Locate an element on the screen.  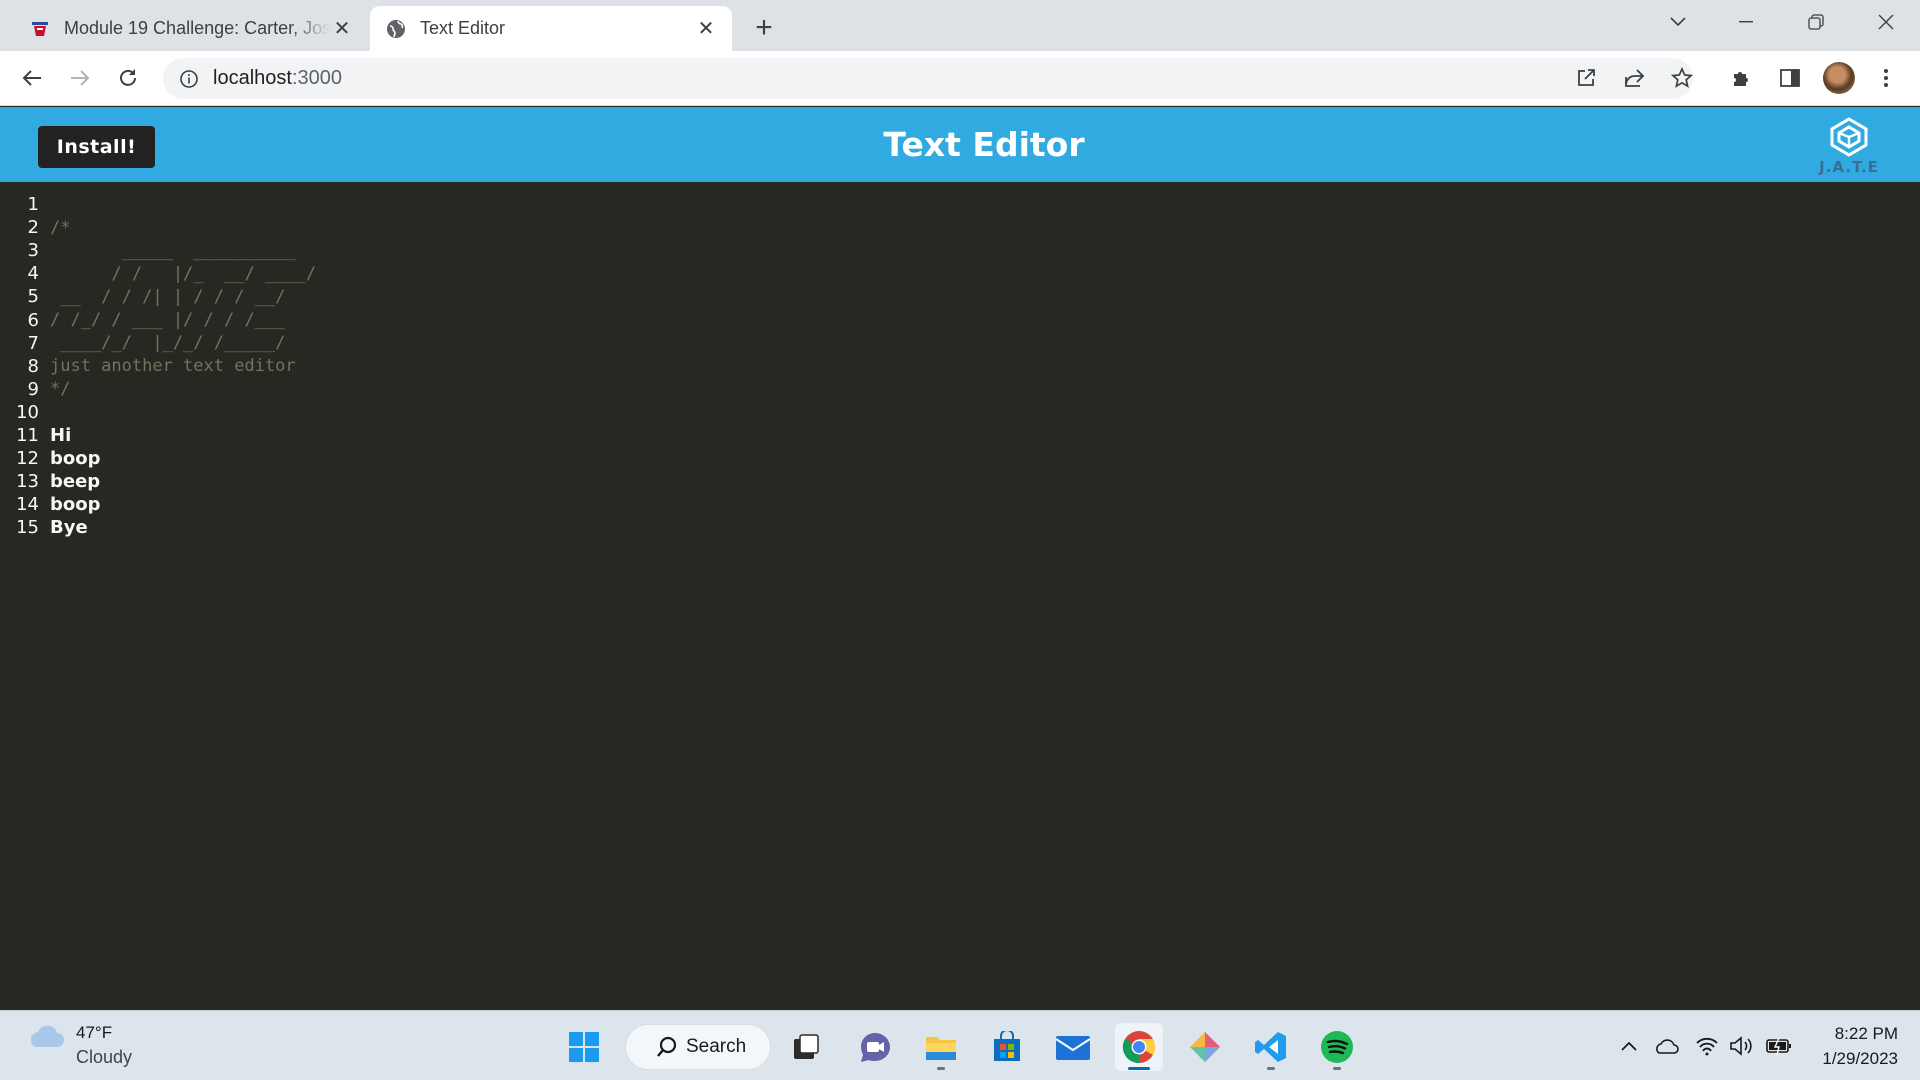
line-text: ____/_/ |_/_/ /_____/ is located at coordinates (167, 343).